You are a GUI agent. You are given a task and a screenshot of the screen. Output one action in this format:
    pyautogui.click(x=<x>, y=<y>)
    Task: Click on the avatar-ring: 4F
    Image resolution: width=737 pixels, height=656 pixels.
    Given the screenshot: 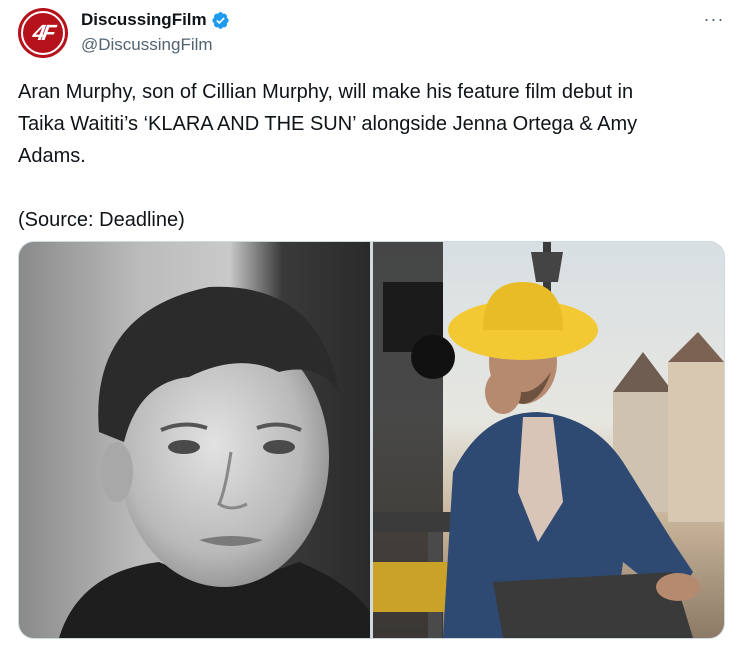 What is the action you would take?
    pyautogui.click(x=43, y=33)
    